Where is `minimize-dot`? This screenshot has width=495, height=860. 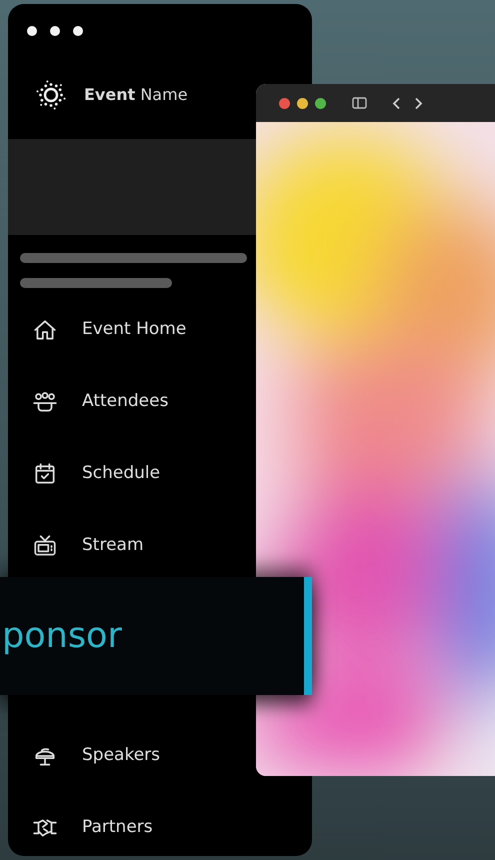
minimize-dot is located at coordinates (302, 103).